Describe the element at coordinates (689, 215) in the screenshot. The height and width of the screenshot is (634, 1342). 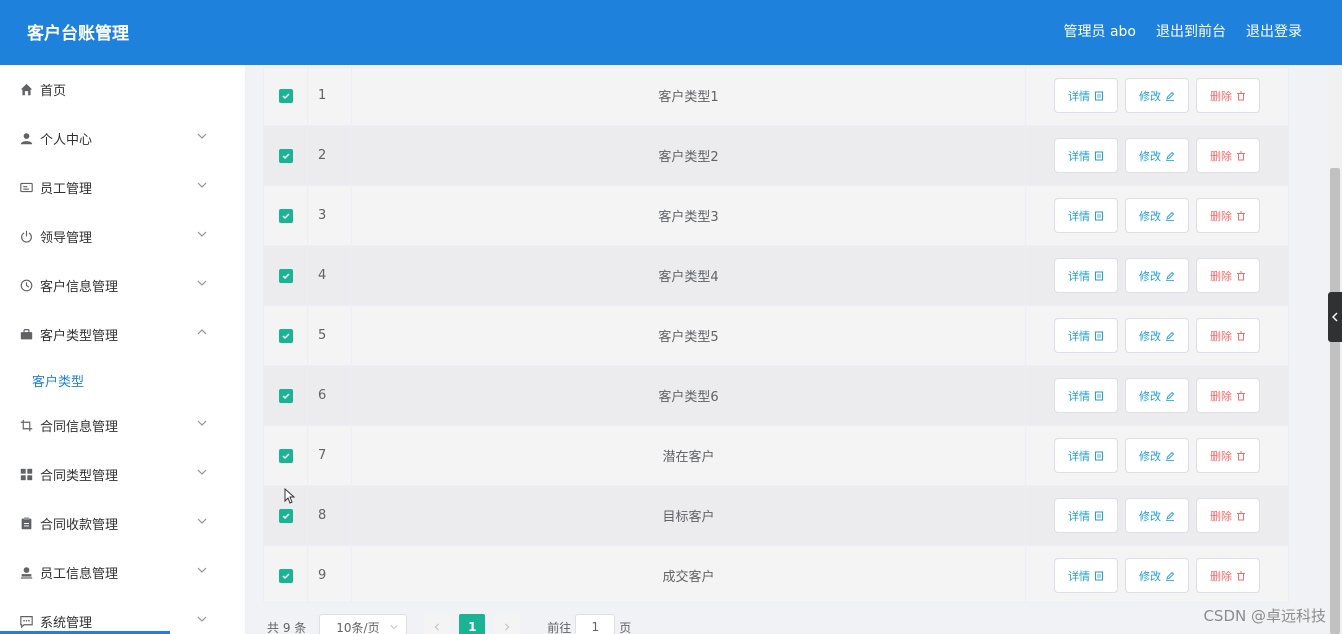
I see `customer-type-name: 客户类型3` at that location.